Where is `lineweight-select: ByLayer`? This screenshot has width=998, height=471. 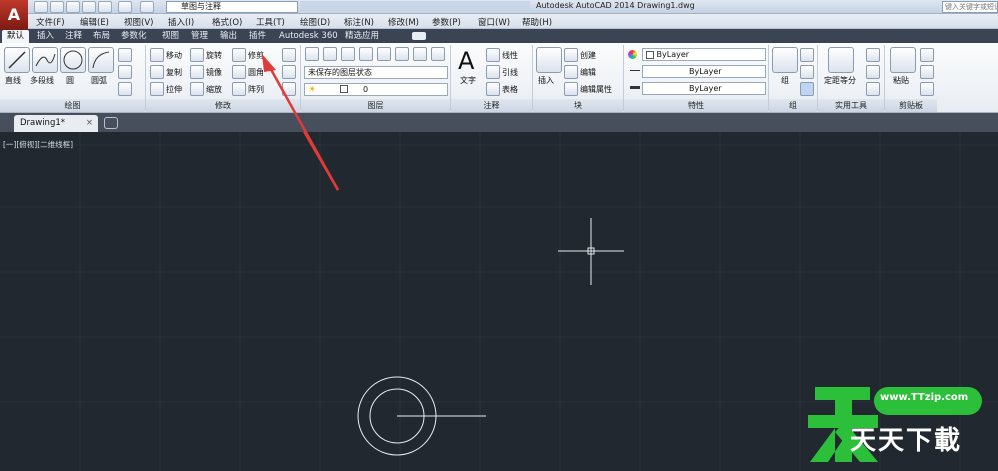
lineweight-select: ByLayer is located at coordinates (704, 88).